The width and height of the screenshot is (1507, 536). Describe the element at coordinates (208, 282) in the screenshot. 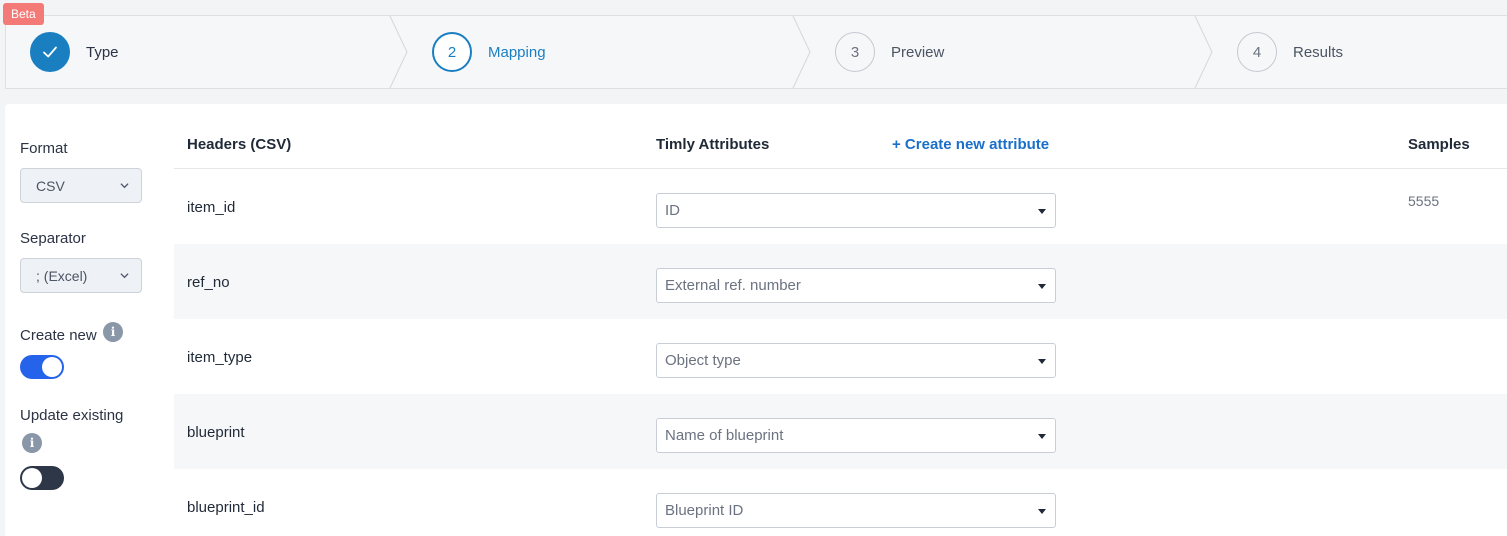

I see `csv-header-cell: ref_no` at that location.